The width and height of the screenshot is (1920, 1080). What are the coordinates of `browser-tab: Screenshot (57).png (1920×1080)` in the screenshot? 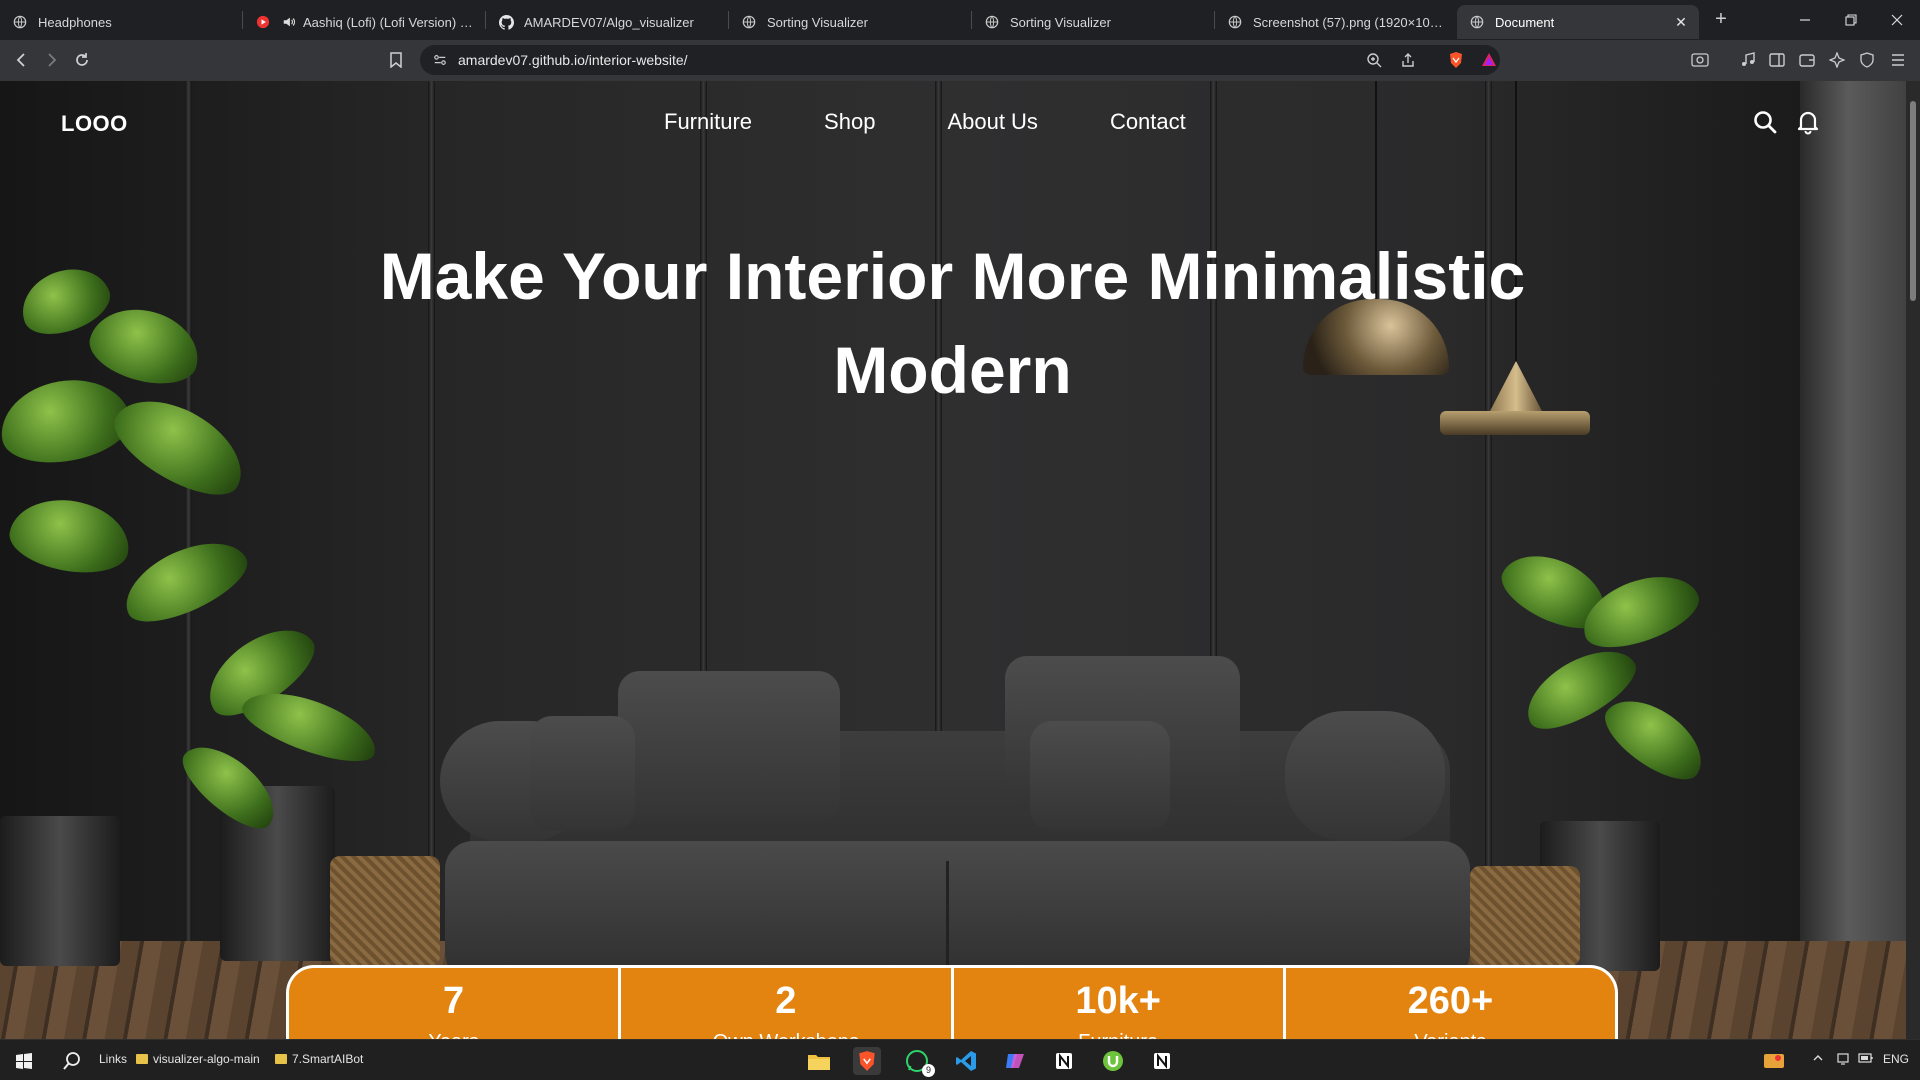 It's located at (1336, 22).